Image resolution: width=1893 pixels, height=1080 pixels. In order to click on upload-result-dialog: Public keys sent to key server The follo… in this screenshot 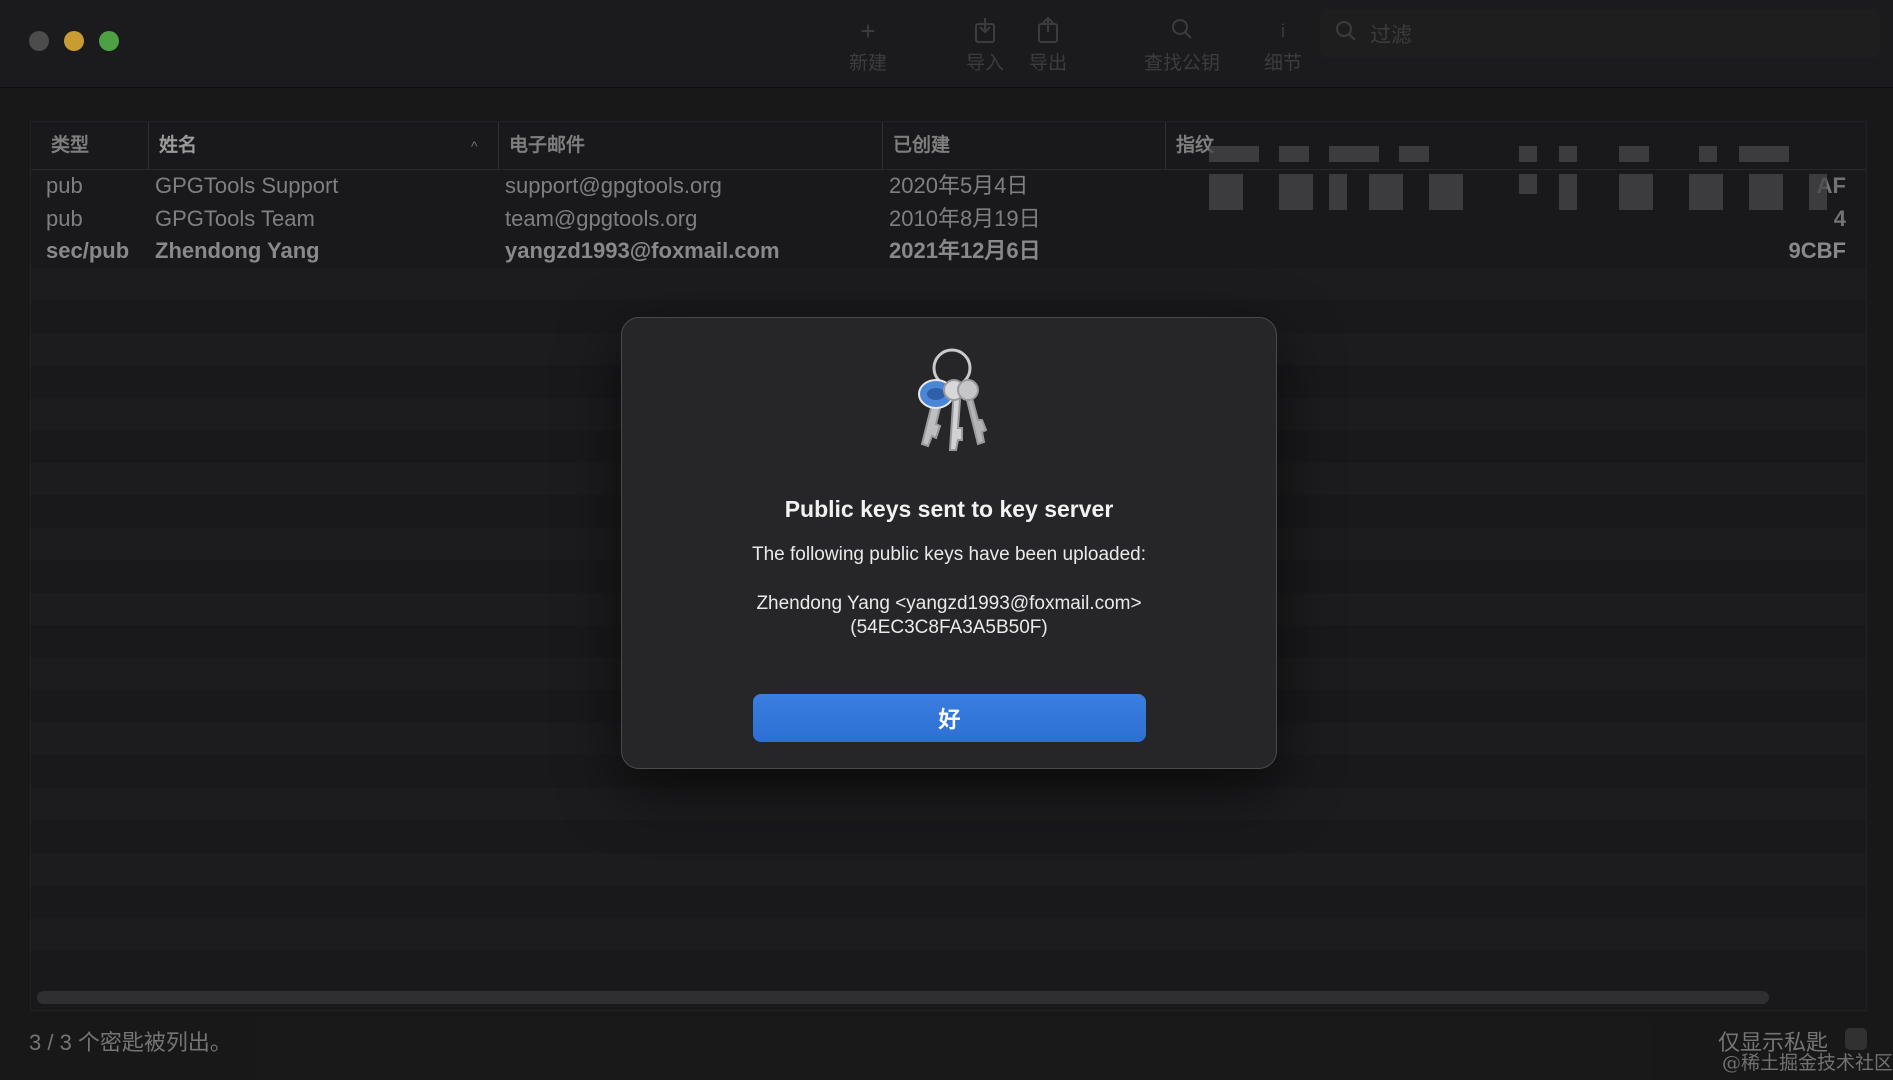, I will do `click(949, 543)`.